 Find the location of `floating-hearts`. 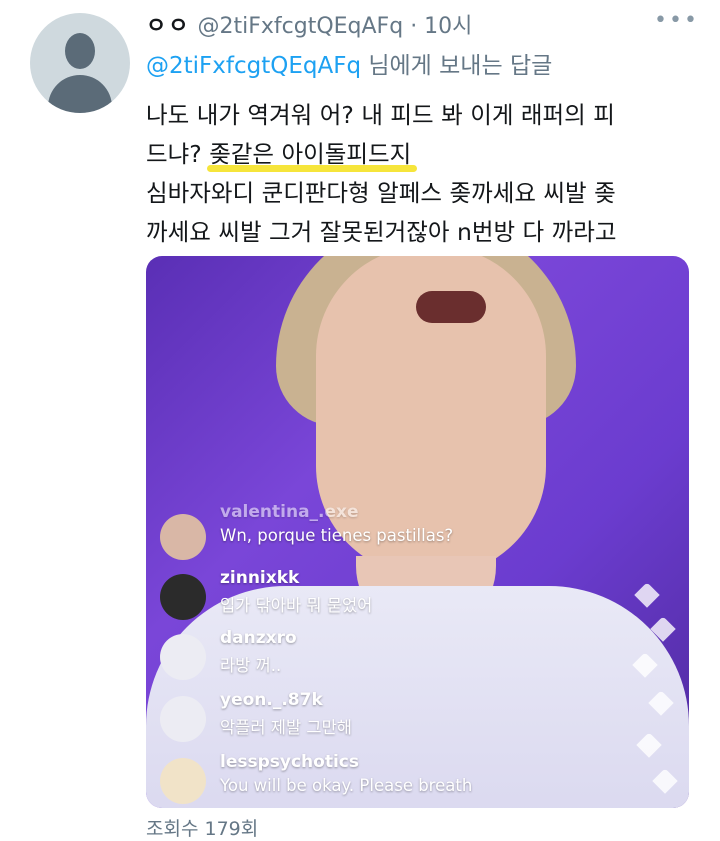

floating-hearts is located at coordinates (655, 691).